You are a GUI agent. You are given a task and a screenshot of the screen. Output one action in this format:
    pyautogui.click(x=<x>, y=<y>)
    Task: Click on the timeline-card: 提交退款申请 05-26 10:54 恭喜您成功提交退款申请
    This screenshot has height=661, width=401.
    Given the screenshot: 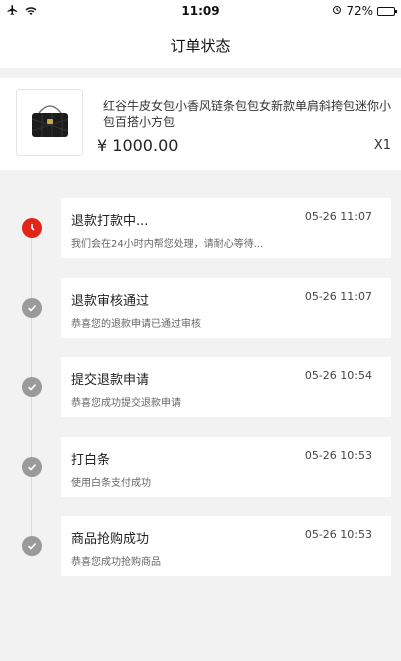 What is the action you would take?
    pyautogui.click(x=226, y=387)
    